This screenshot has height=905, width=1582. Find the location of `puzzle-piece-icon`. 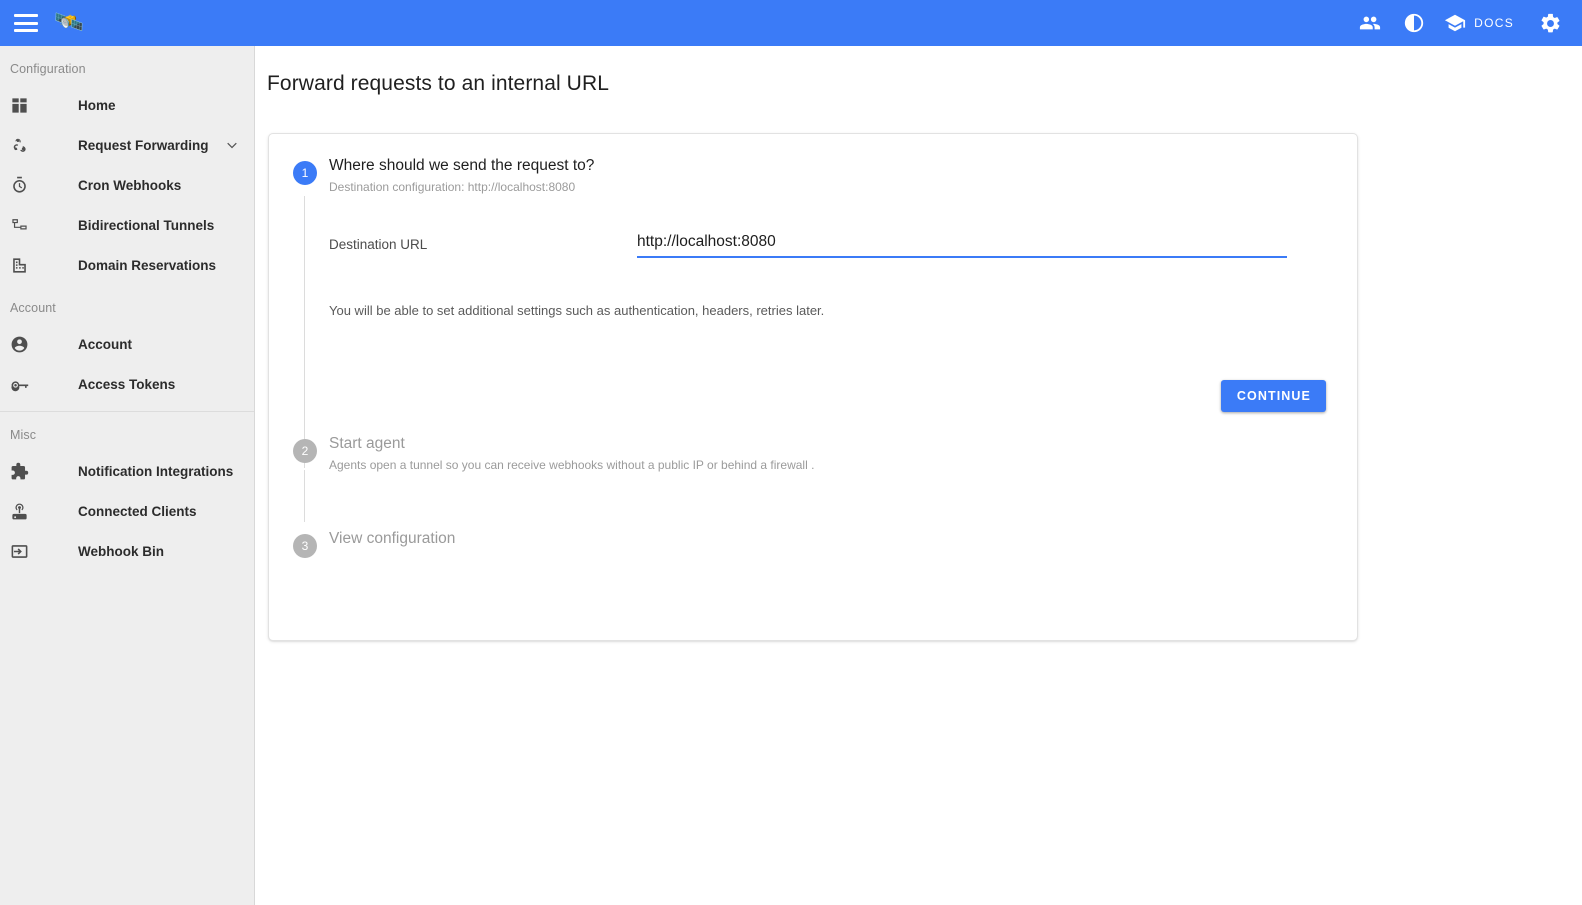

puzzle-piece-icon is located at coordinates (25, 471).